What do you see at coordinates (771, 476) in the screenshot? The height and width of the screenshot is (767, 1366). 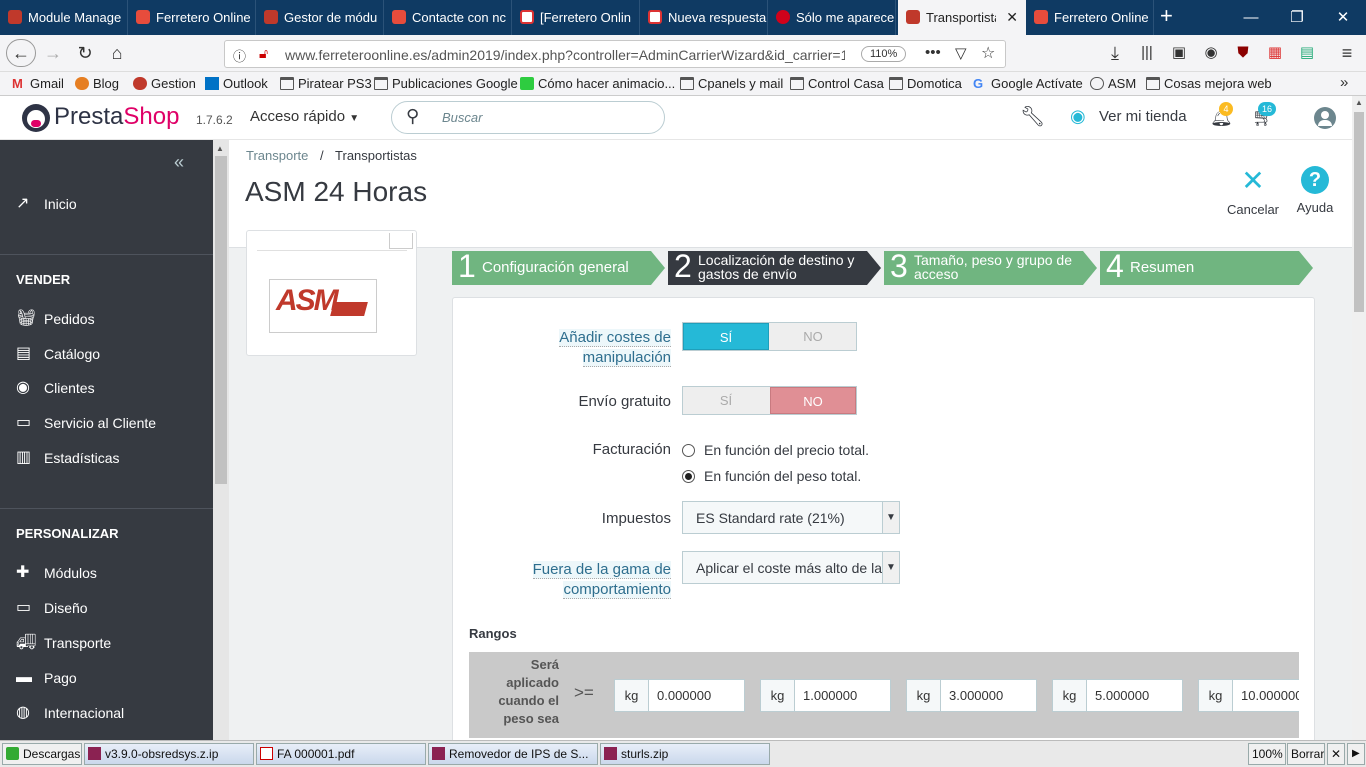 I see `billing-weight-radio: En función del peso total.` at bounding box center [771, 476].